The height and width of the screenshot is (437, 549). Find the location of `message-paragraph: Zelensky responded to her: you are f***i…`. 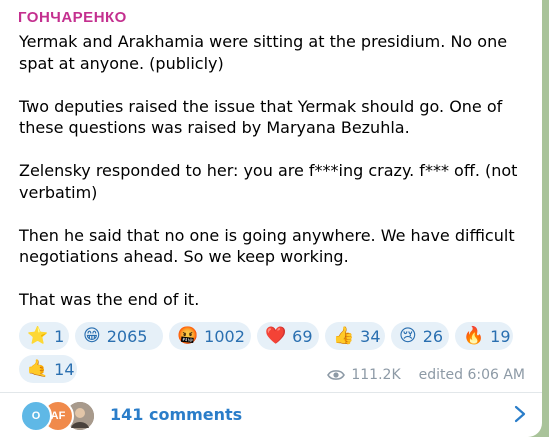

message-paragraph: Zelensky responded to her: you are f***i… is located at coordinates (268, 181).